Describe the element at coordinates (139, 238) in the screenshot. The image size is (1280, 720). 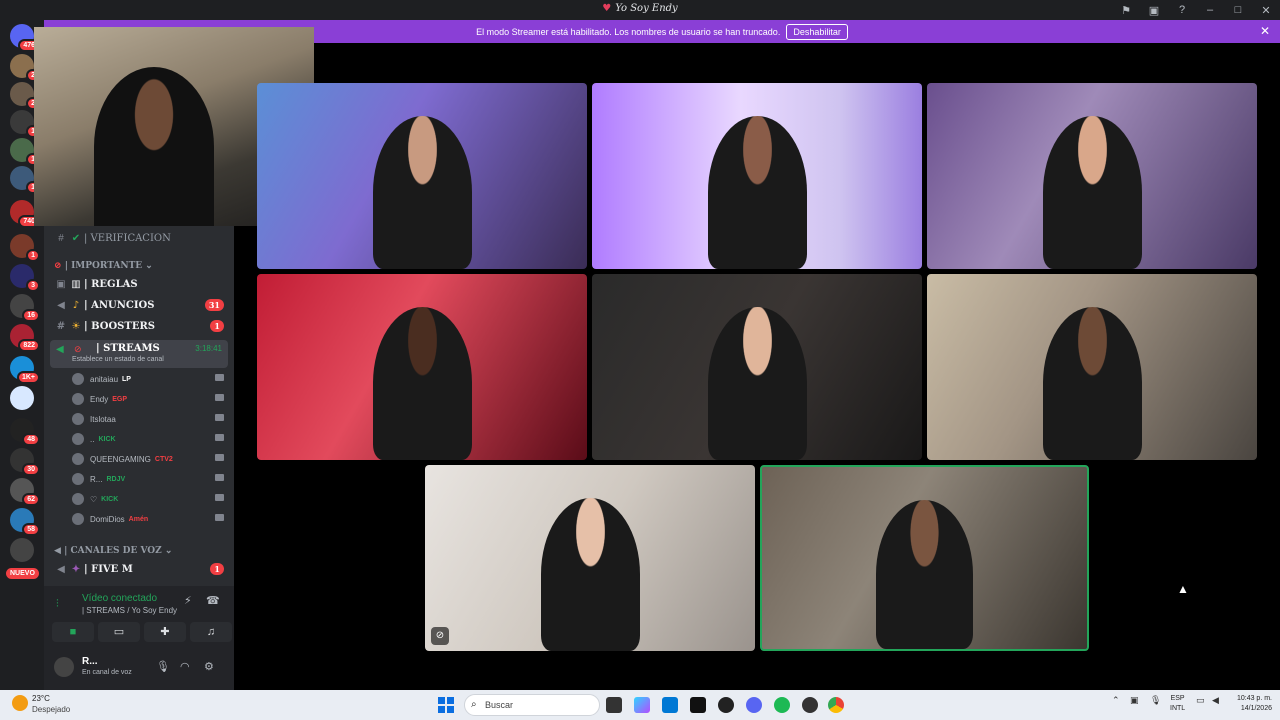
I see `channel-verificacion: # ✔ | VERIFICACION` at that location.